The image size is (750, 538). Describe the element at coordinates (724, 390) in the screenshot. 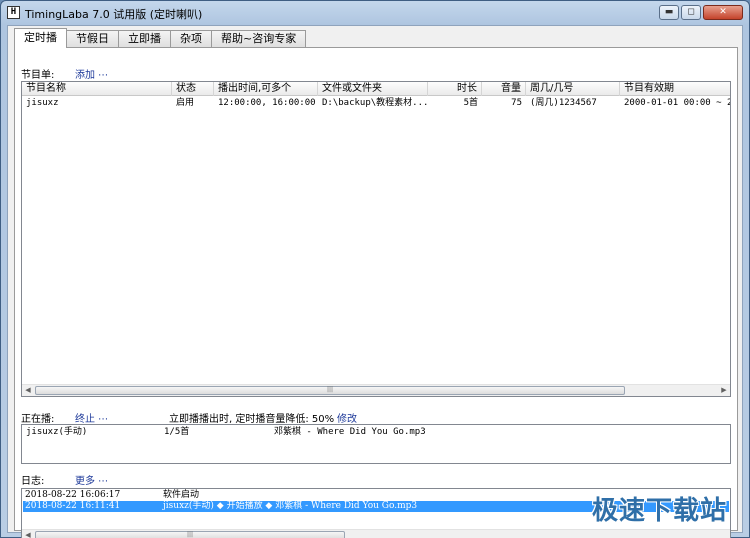

I see `scroll-right-arrow-icon: ▶` at that location.